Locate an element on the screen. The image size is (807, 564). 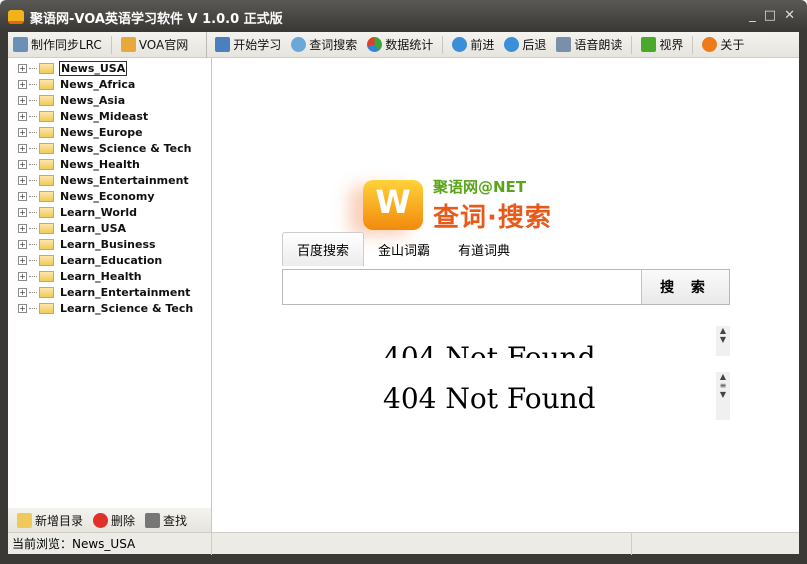
tree-item: + News_Africa is located at coordinates (109, 84).